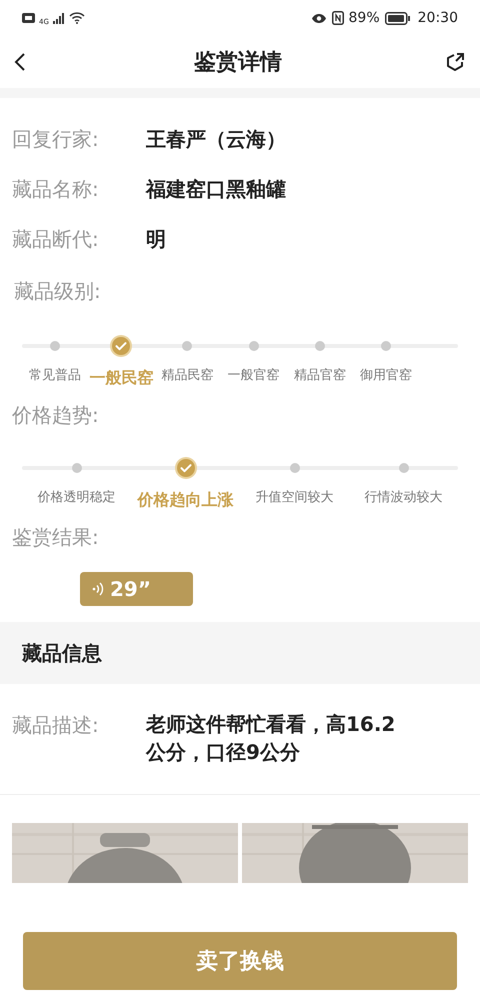  Describe the element at coordinates (58, 18) in the screenshot. I see `signal-icon` at that location.